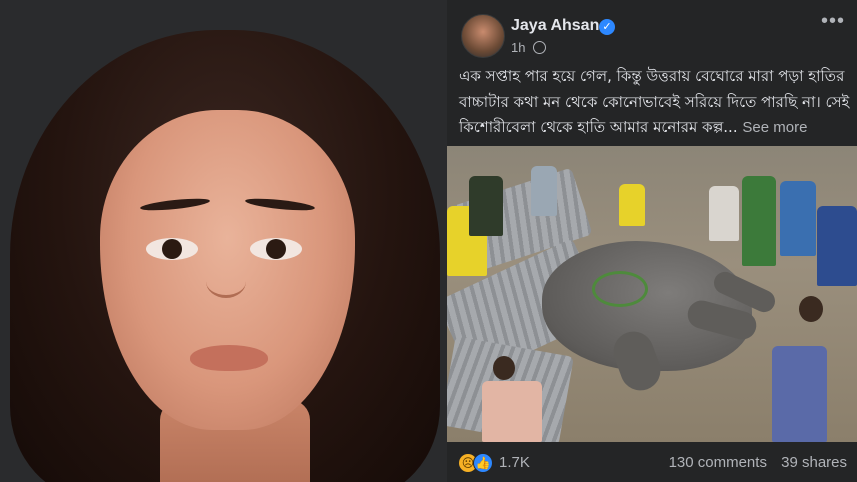 This screenshot has width=857, height=482. What do you see at coordinates (226, 281) in the screenshot?
I see `portrait-nose` at bounding box center [226, 281].